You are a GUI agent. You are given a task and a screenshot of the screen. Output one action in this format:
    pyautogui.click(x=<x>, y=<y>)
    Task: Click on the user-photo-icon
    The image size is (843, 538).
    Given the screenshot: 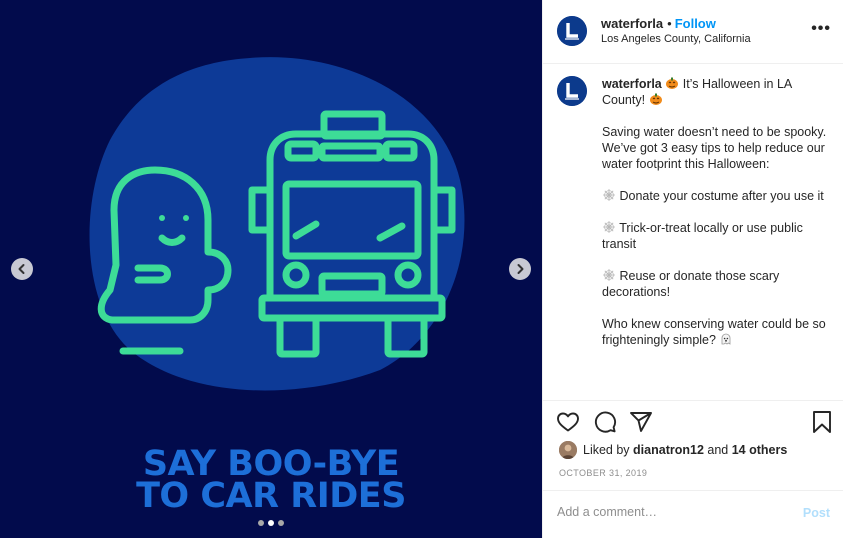 What is the action you would take?
    pyautogui.click(x=568, y=450)
    